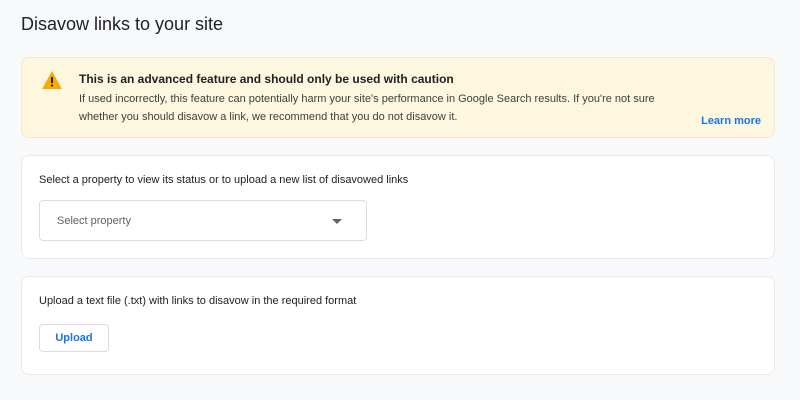 The image size is (800, 400). What do you see at coordinates (731, 121) in the screenshot?
I see `learn-more-link: Learn more` at bounding box center [731, 121].